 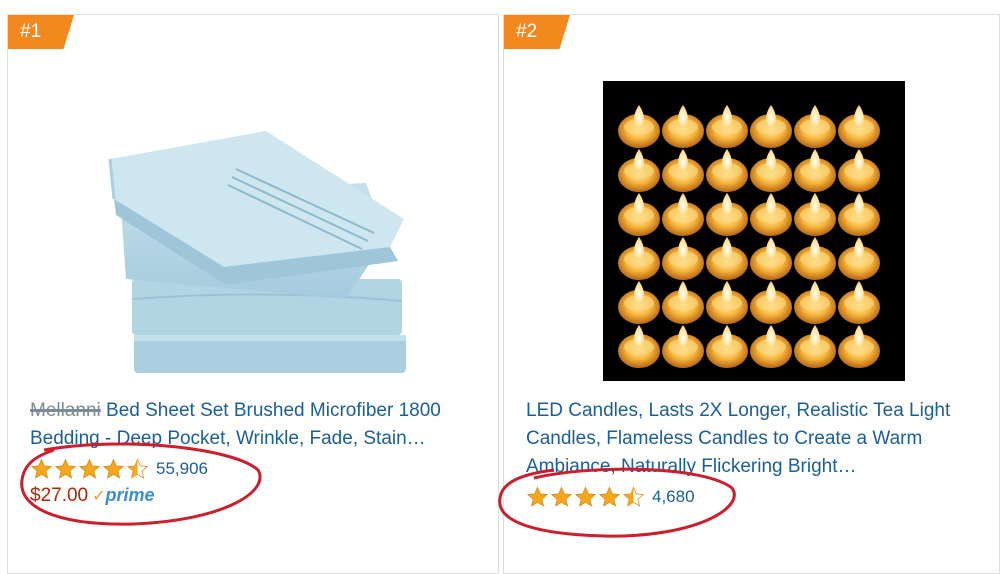 I want to click on price-row: $27.00 ✓ prime, so click(x=92, y=496).